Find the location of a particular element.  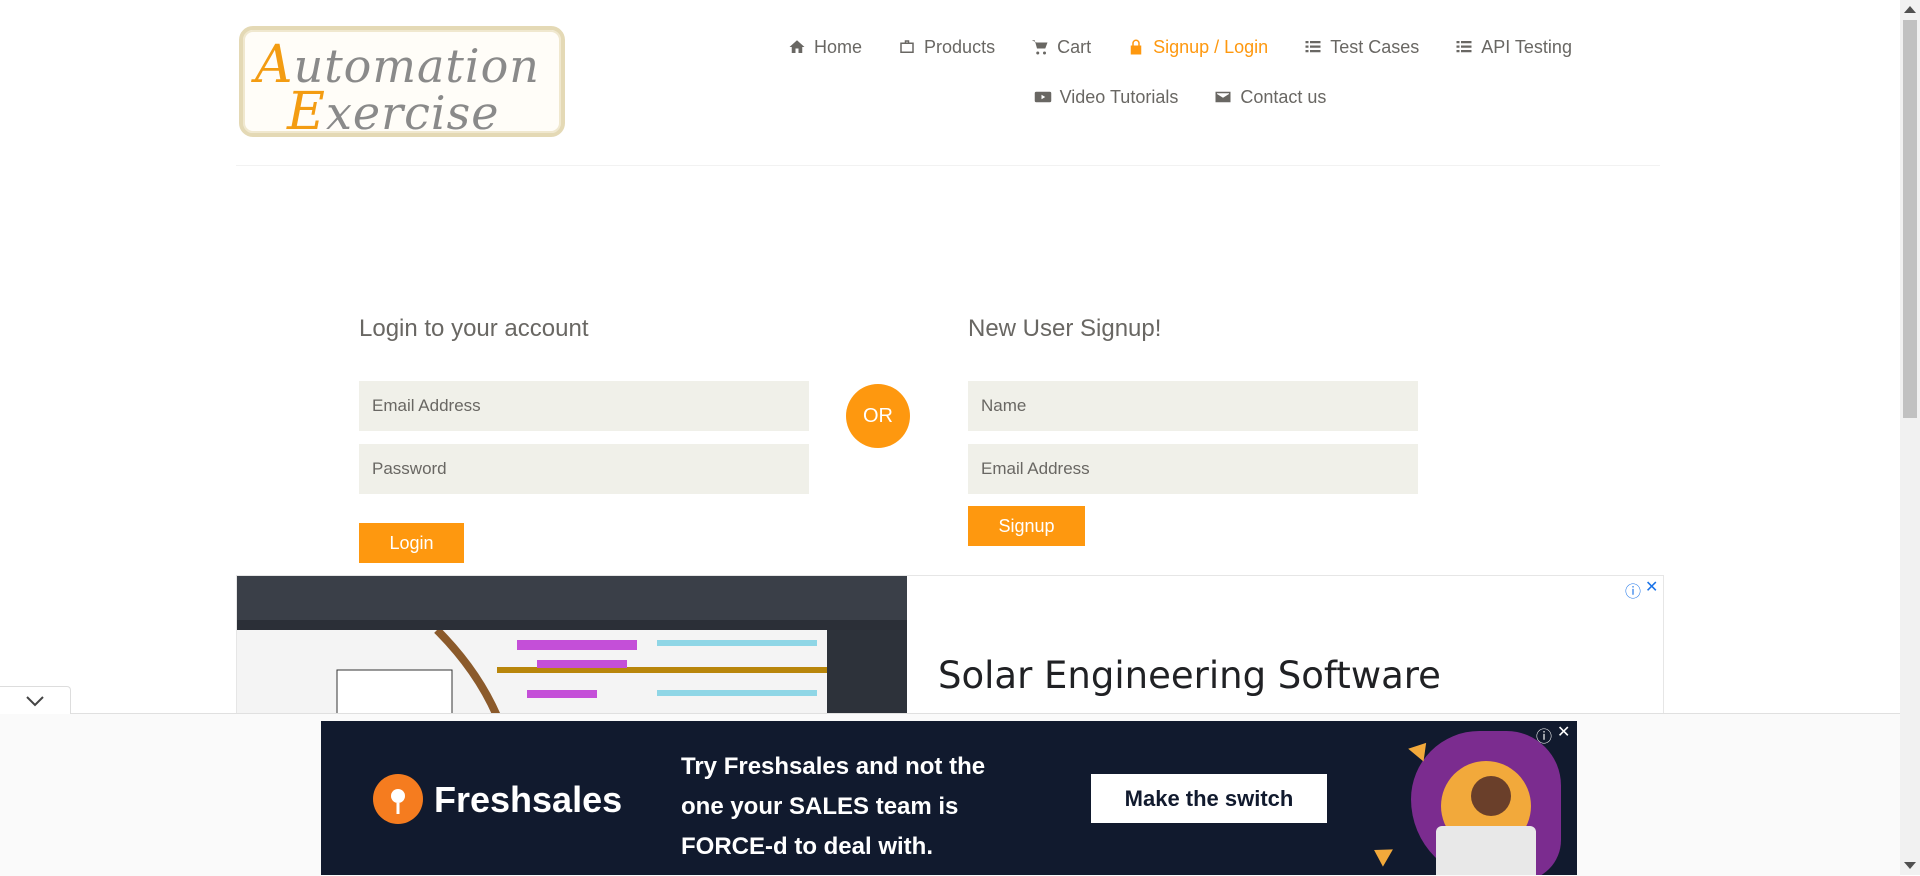

site-logo: Automation Exercise is located at coordinates (402, 84).